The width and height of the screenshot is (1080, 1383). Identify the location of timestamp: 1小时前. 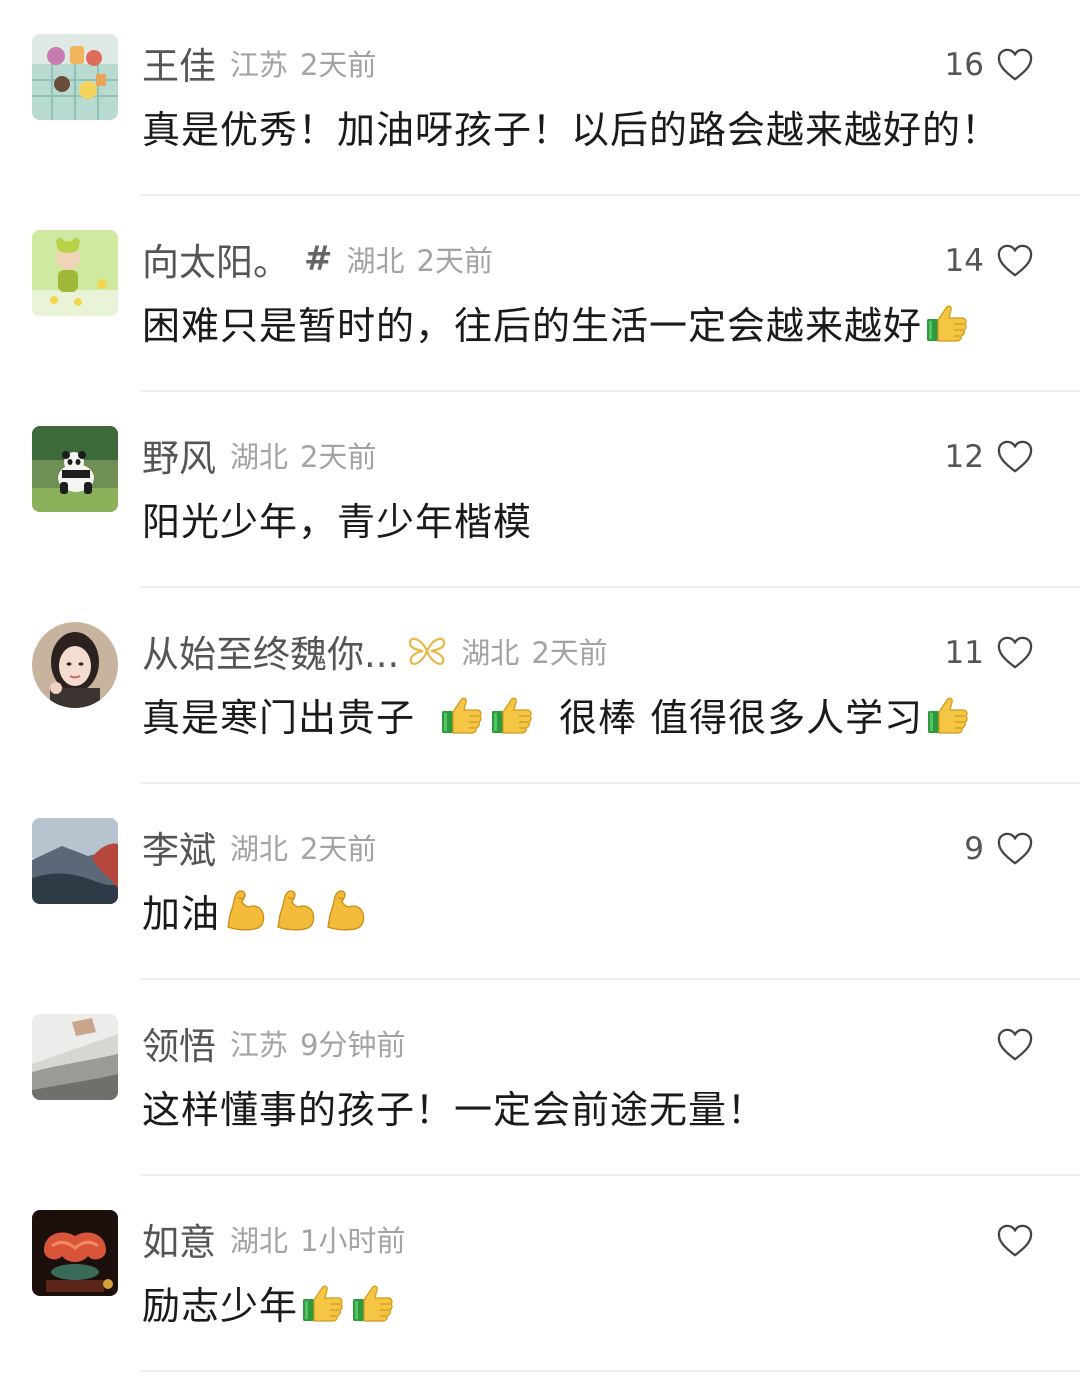
(353, 1241).